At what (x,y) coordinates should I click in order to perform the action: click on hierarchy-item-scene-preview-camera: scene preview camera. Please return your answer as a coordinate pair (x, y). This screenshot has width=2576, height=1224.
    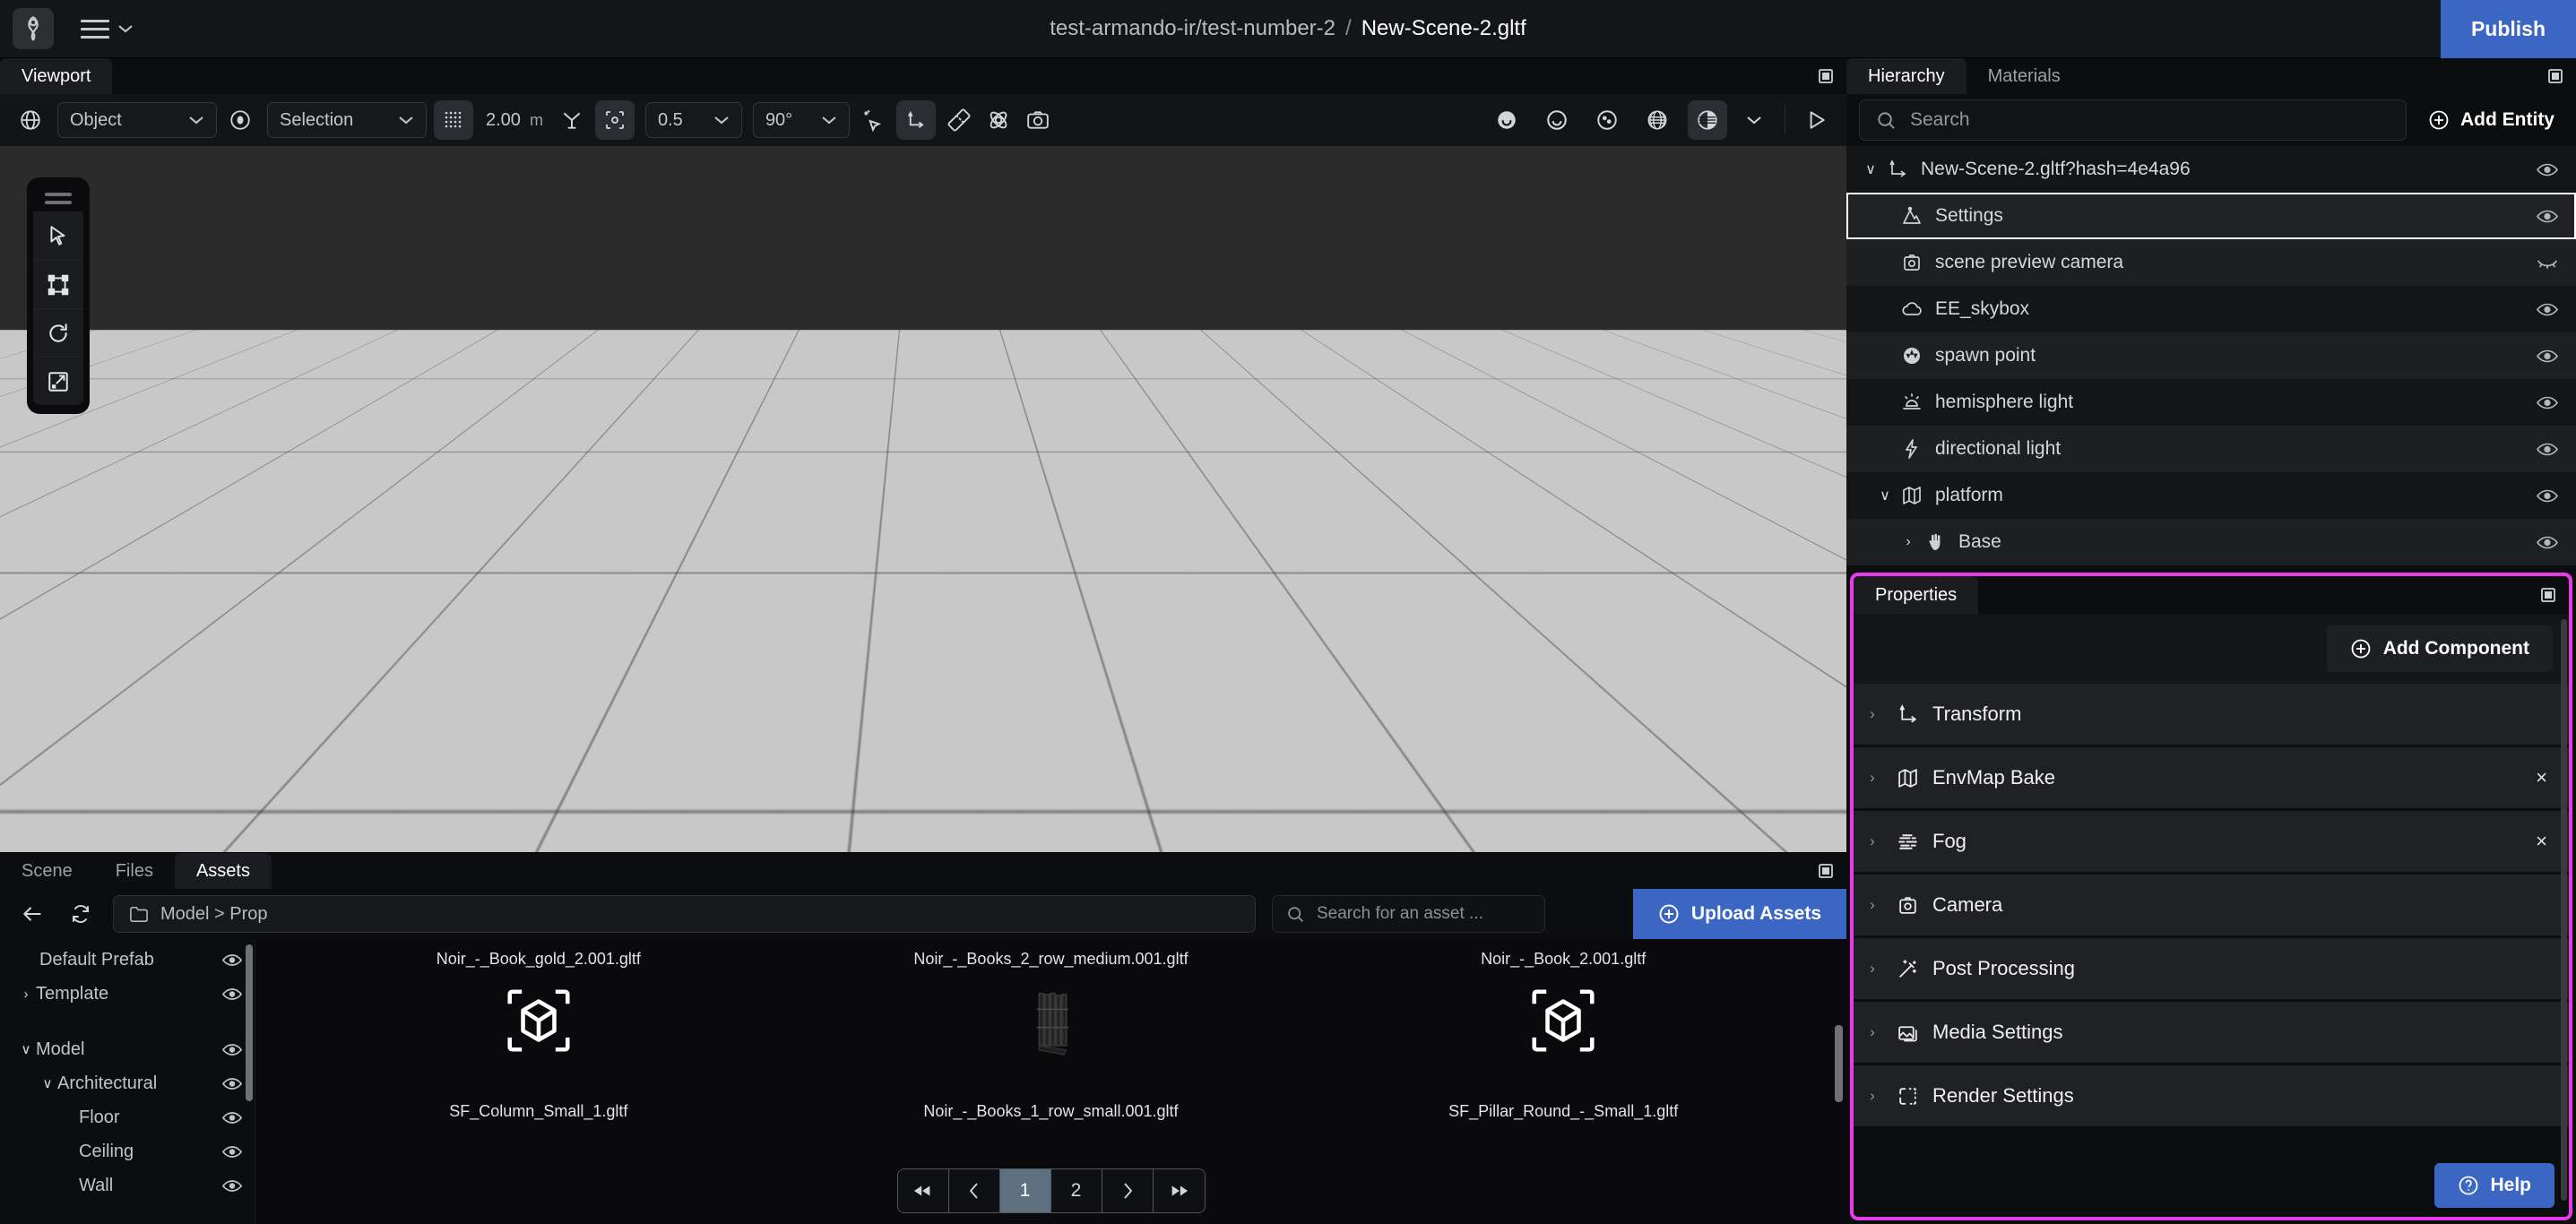
    Looking at the image, I should click on (2211, 262).